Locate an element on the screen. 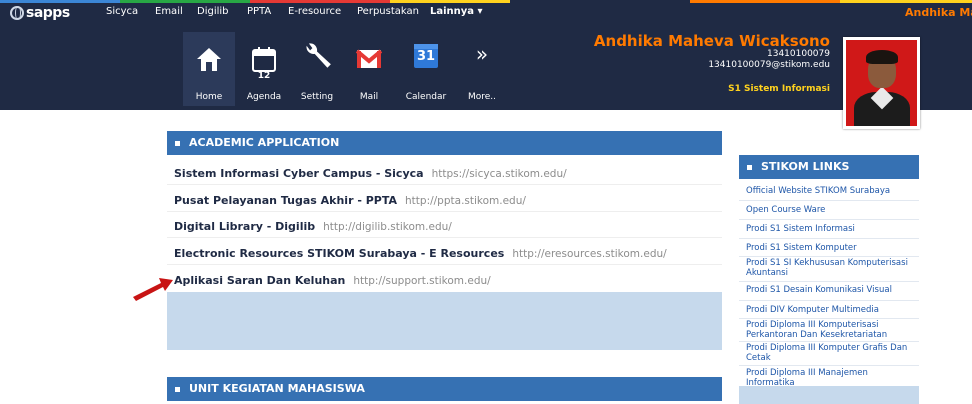  academic-panel-footer is located at coordinates (444, 321).